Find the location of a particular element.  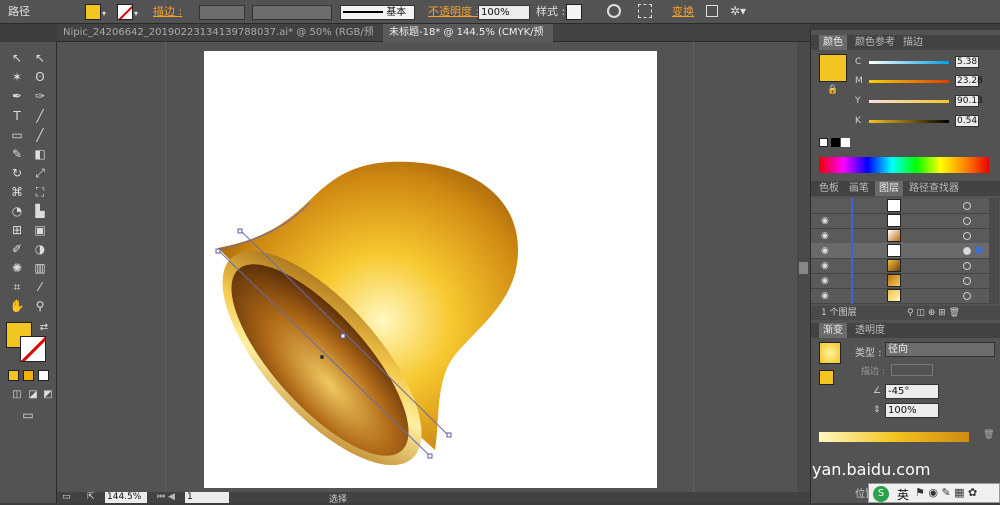

shape-builder-icon: ◔ is located at coordinates (17, 211).